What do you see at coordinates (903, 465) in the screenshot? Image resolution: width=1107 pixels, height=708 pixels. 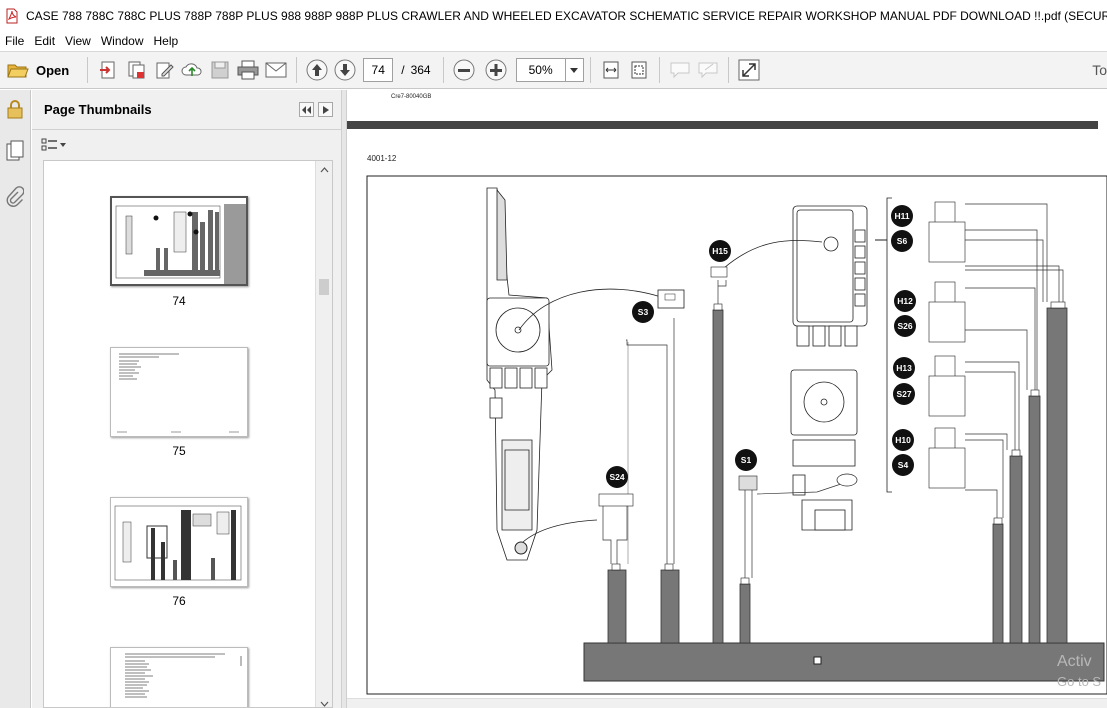 I see `badge-s4: S4` at bounding box center [903, 465].